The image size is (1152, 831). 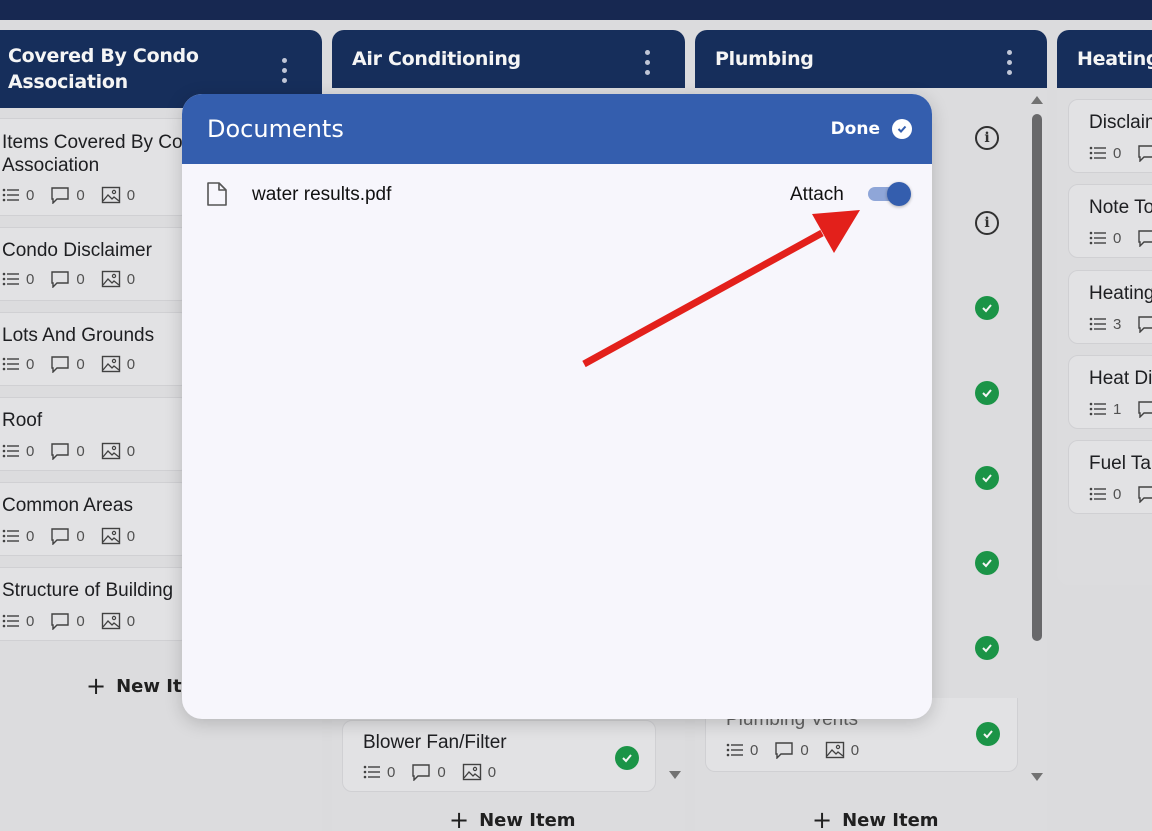 I want to click on attach-label: Attach, so click(x=817, y=194).